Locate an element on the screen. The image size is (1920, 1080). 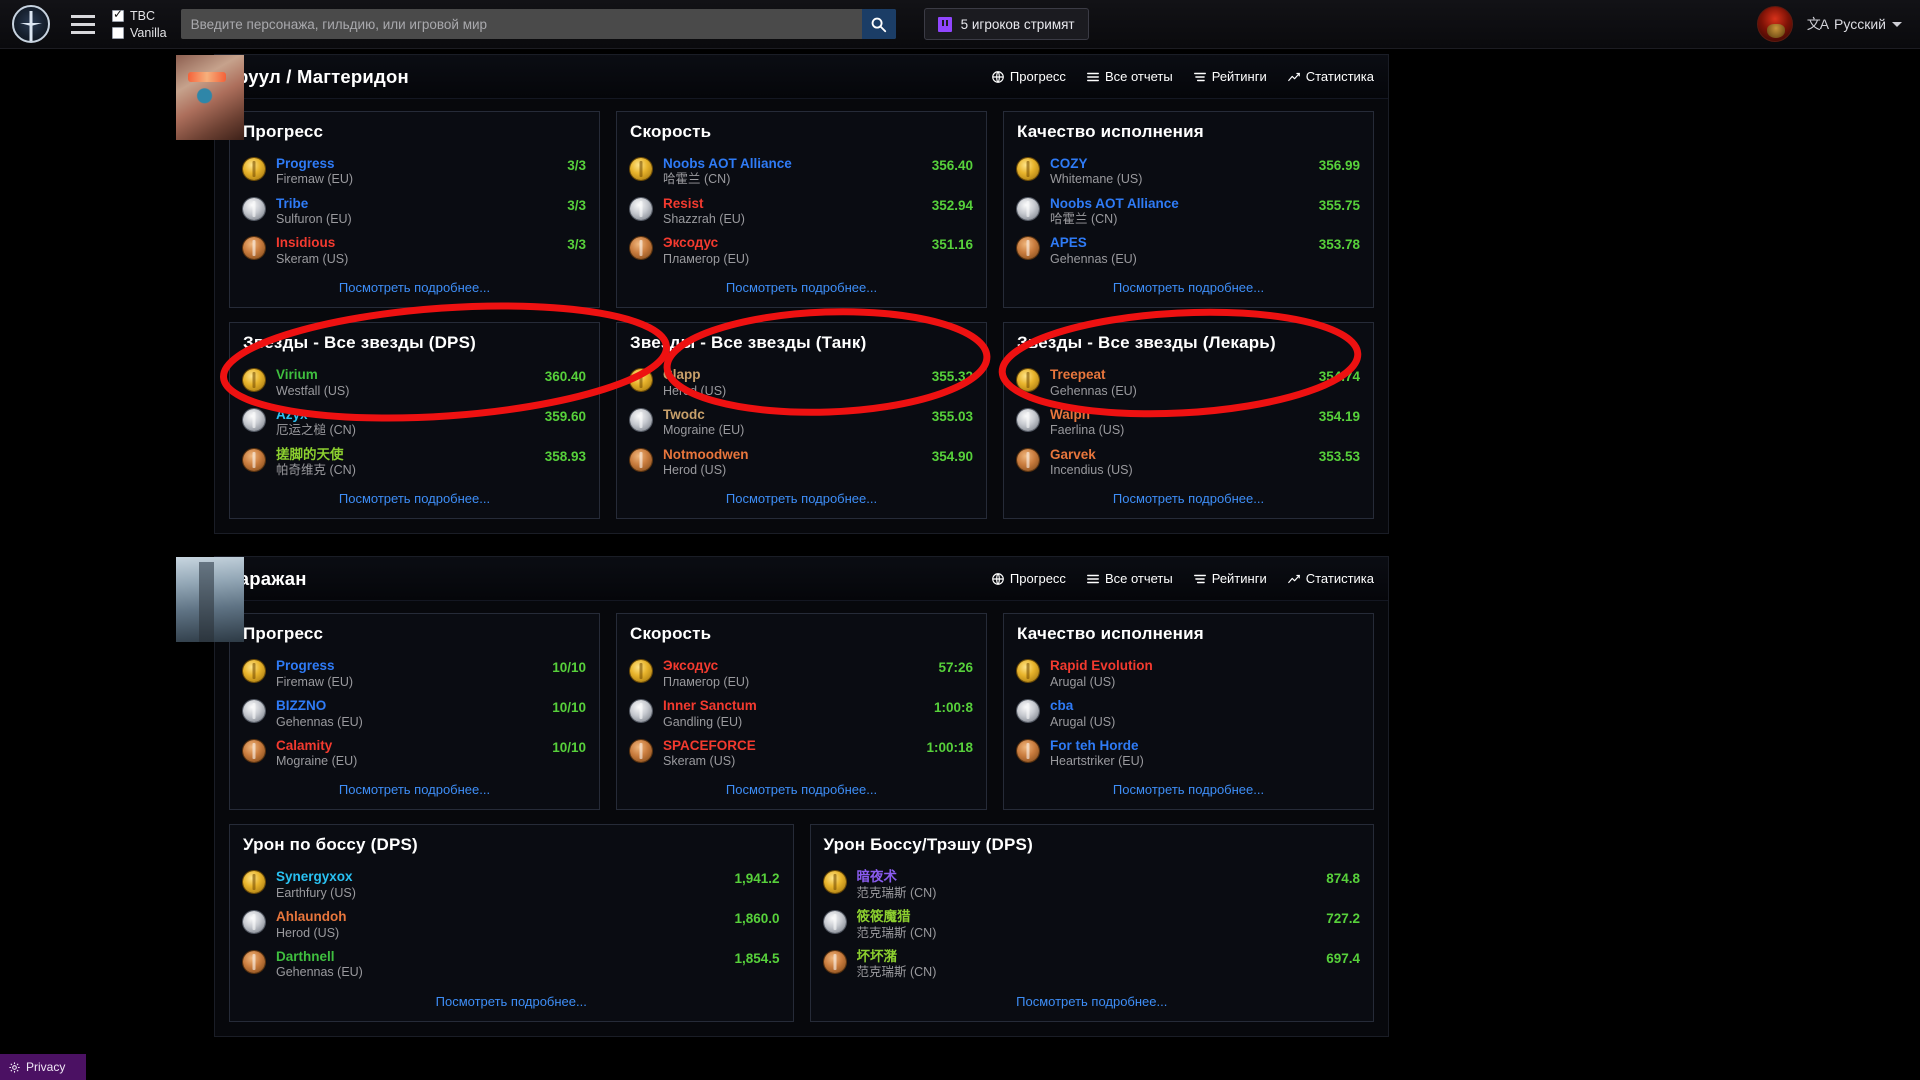
rank-name: Darthnell is located at coordinates (499, 957).